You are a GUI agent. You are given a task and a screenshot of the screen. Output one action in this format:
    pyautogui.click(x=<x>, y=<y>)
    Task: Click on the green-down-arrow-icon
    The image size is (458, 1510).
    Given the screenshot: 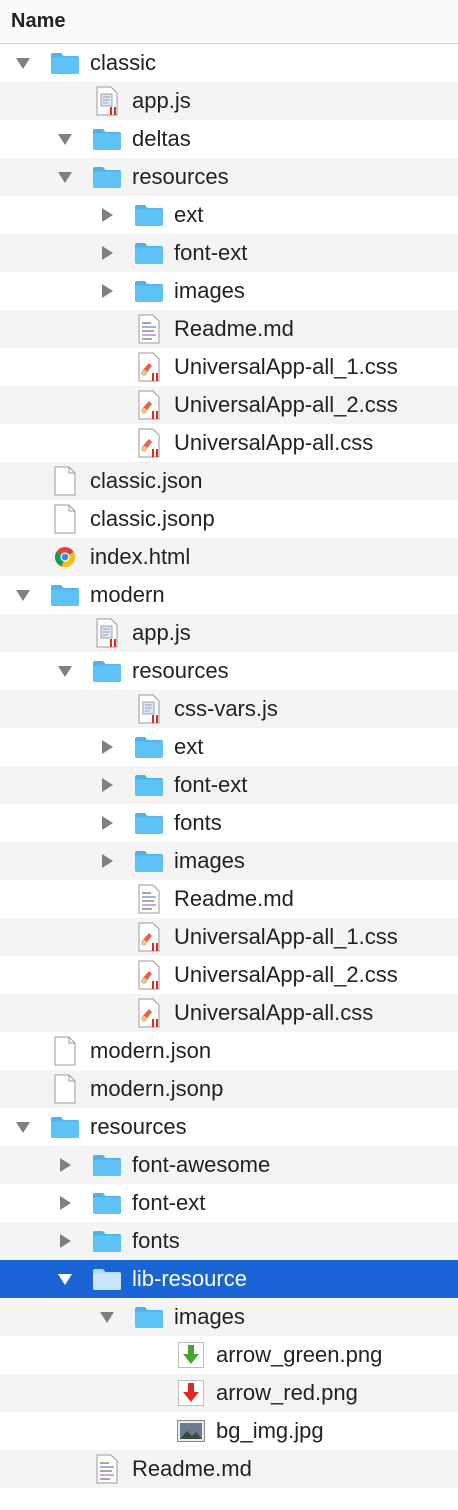 What is the action you would take?
    pyautogui.click(x=191, y=1355)
    